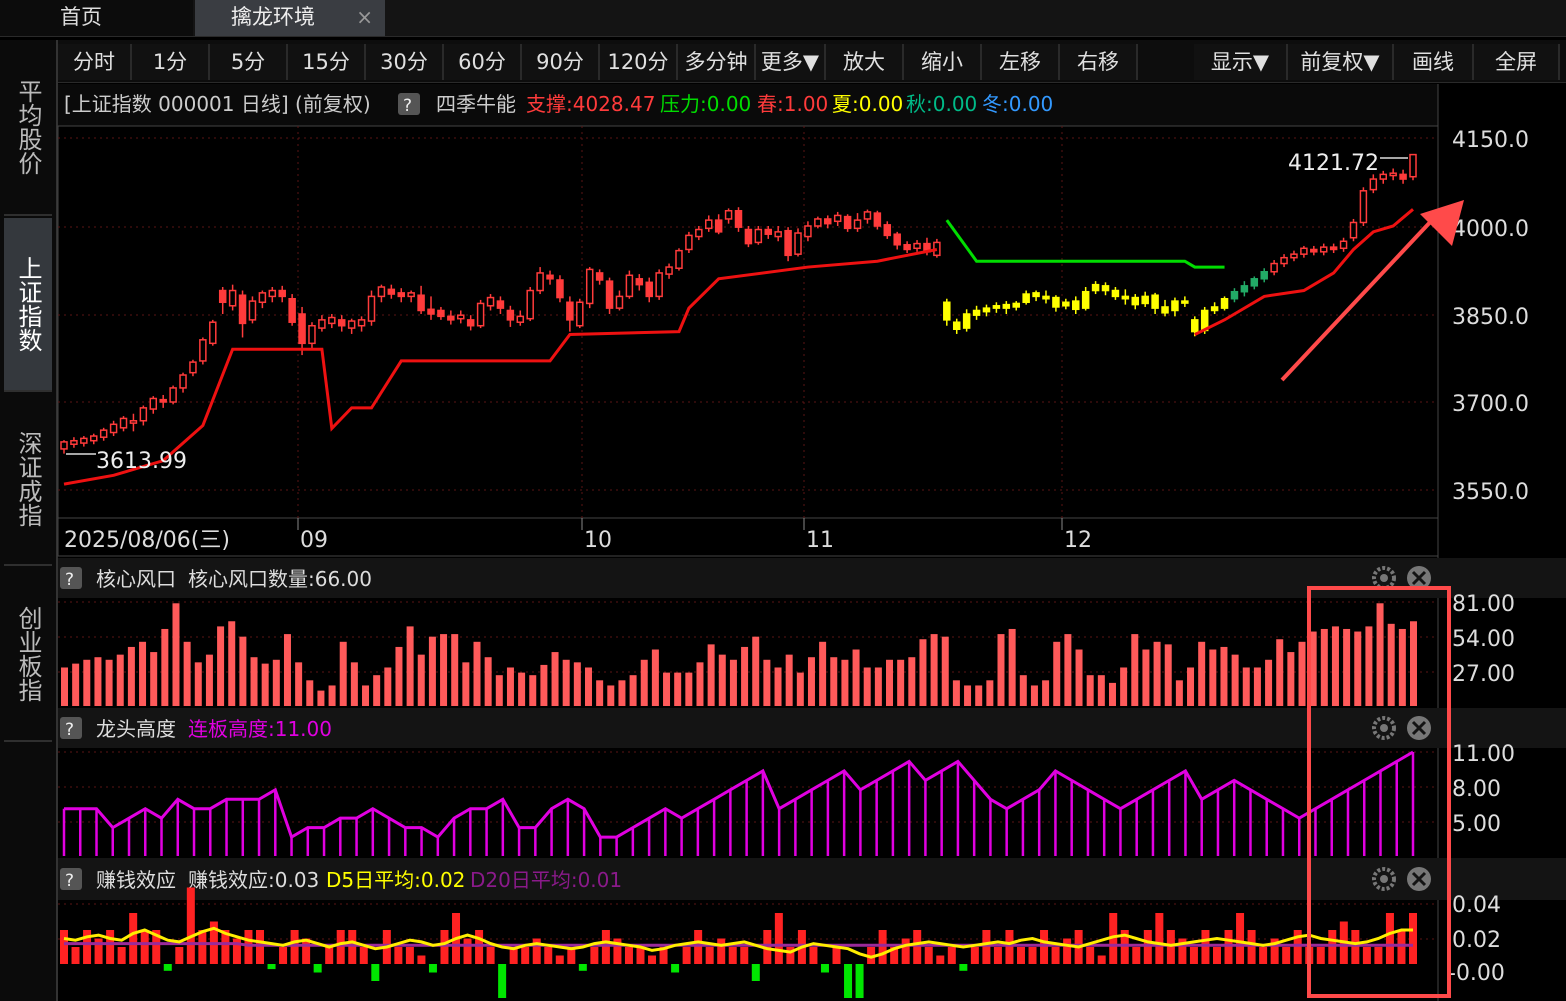 This screenshot has width=1566, height=1001. Describe the element at coordinates (1490, 317) in the screenshot. I see `y-tick: 3850.0` at that location.